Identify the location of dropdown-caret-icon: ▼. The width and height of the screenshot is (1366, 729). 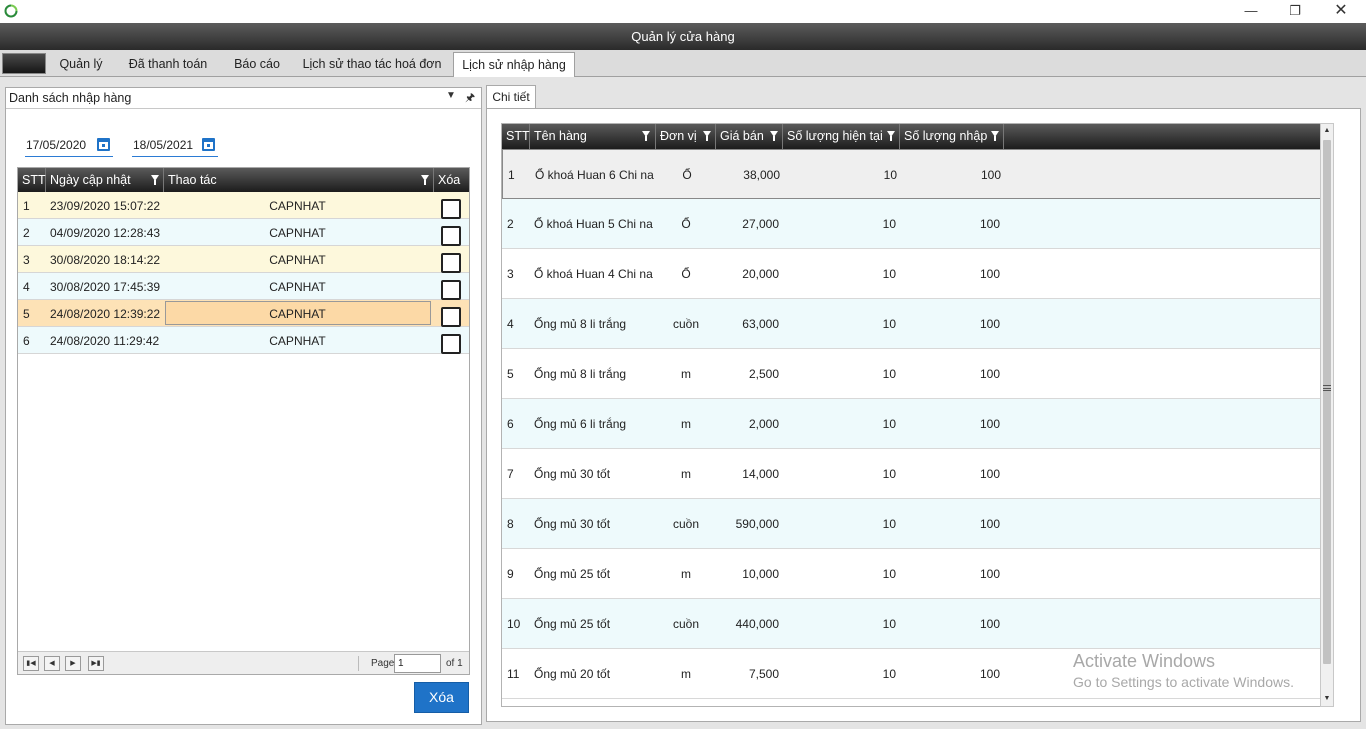
(451, 95).